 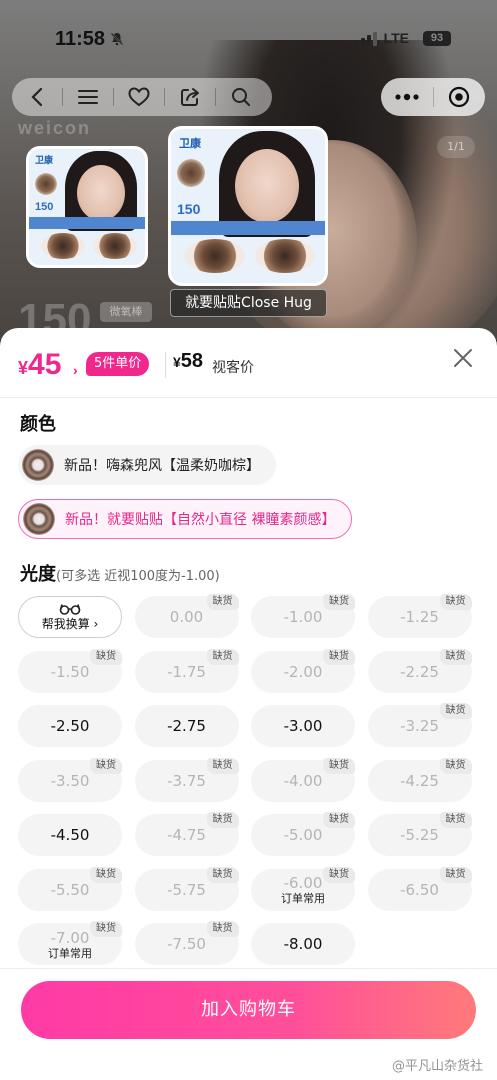 I want to click on color-option-label: 新品！嗨森兜风【温柔奶咖棕】, so click(x=162, y=466).